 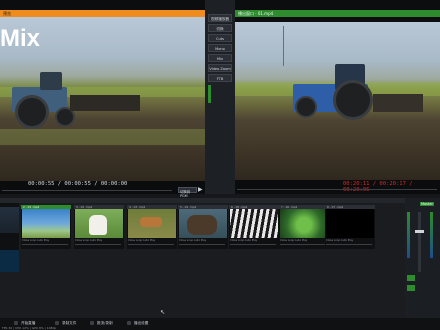 I want to click on program-header: 播出窗口 · 01.mp4, so click(x=337, y=13).